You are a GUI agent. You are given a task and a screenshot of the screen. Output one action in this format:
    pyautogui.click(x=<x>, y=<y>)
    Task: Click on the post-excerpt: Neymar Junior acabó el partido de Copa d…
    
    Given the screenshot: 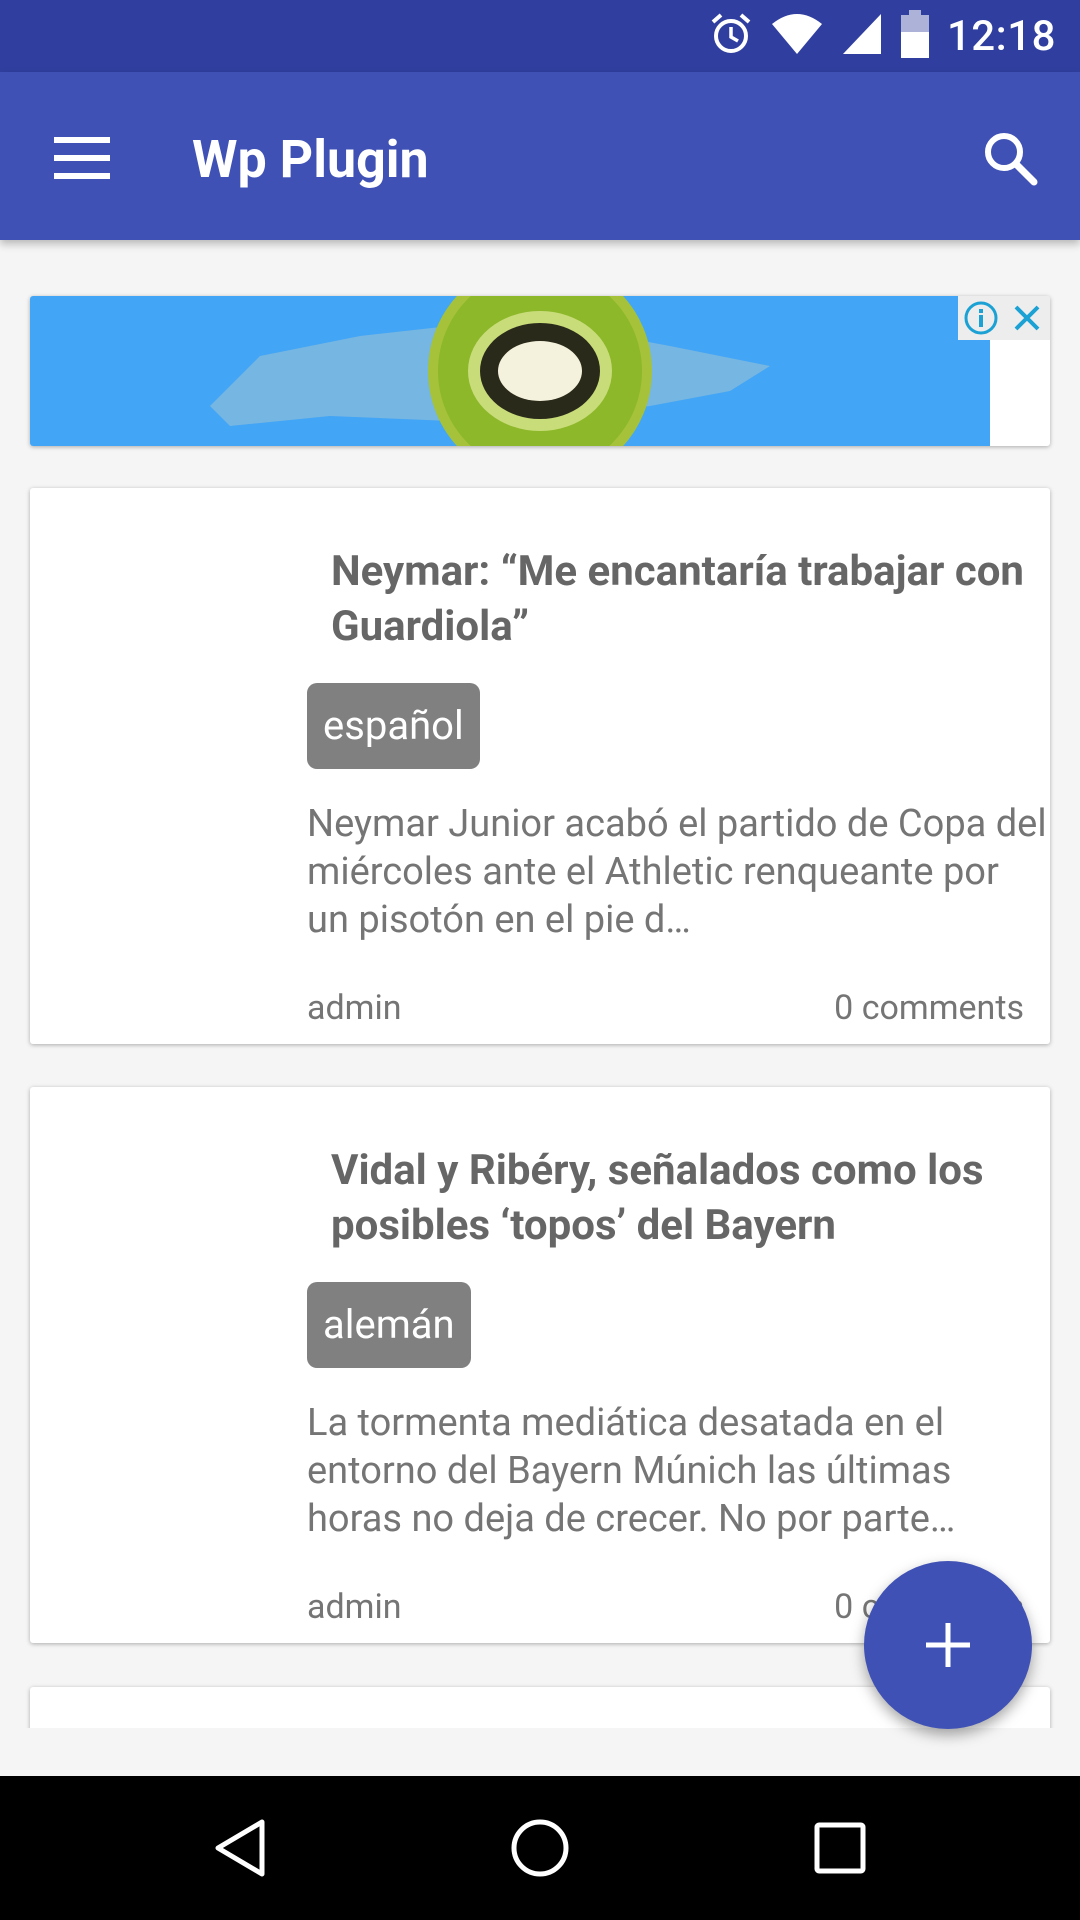 What is the action you would take?
    pyautogui.click(x=677, y=872)
    